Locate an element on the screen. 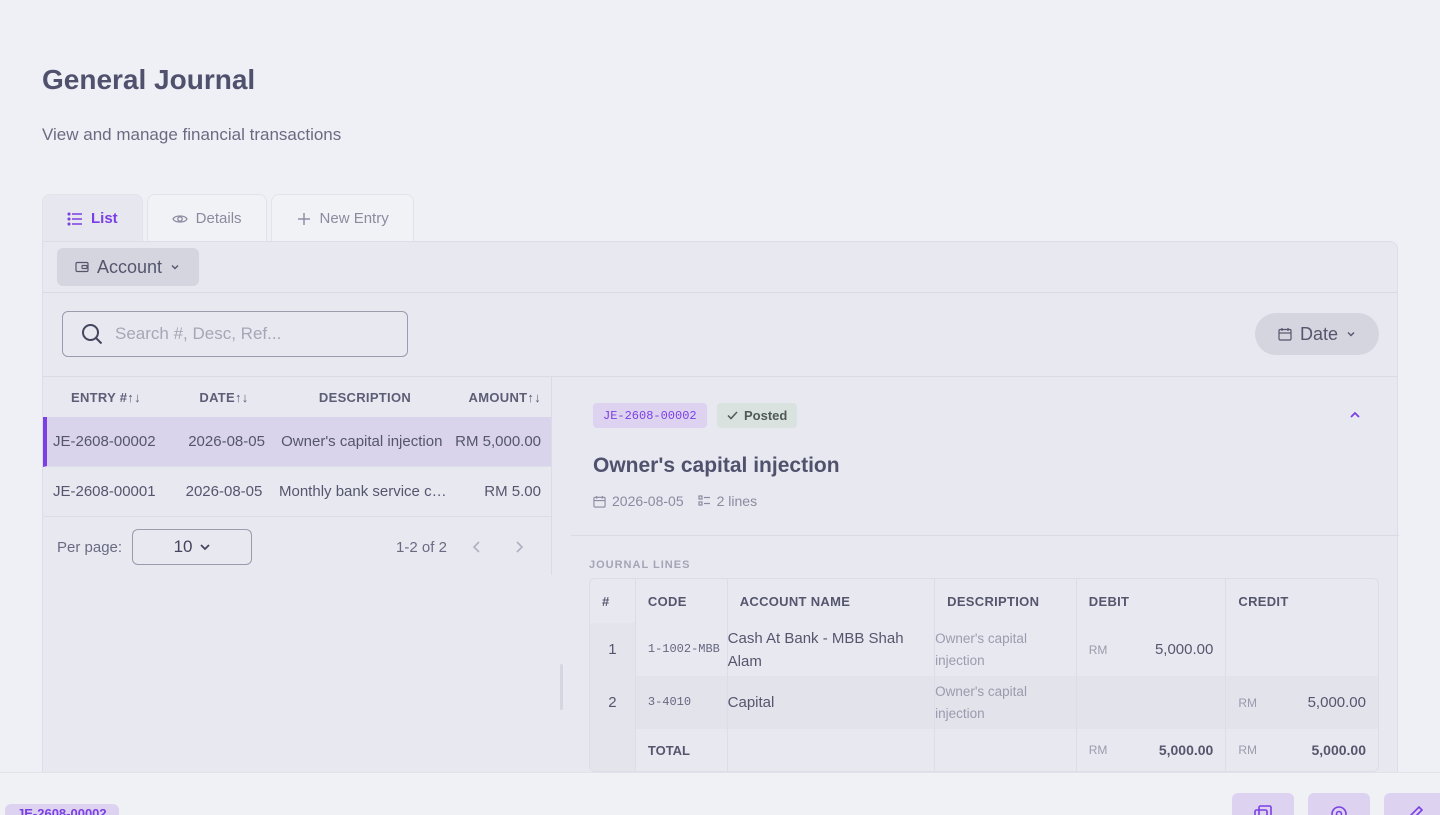  row-entry-number: JE-2608-00001 is located at coordinates (104, 491).